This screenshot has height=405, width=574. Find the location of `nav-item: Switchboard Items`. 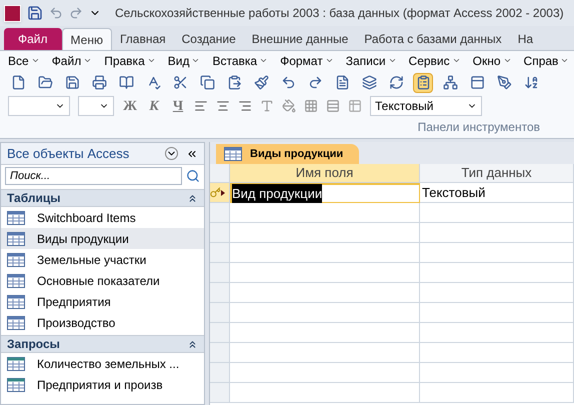

nav-item: Switchboard Items is located at coordinates (102, 217).